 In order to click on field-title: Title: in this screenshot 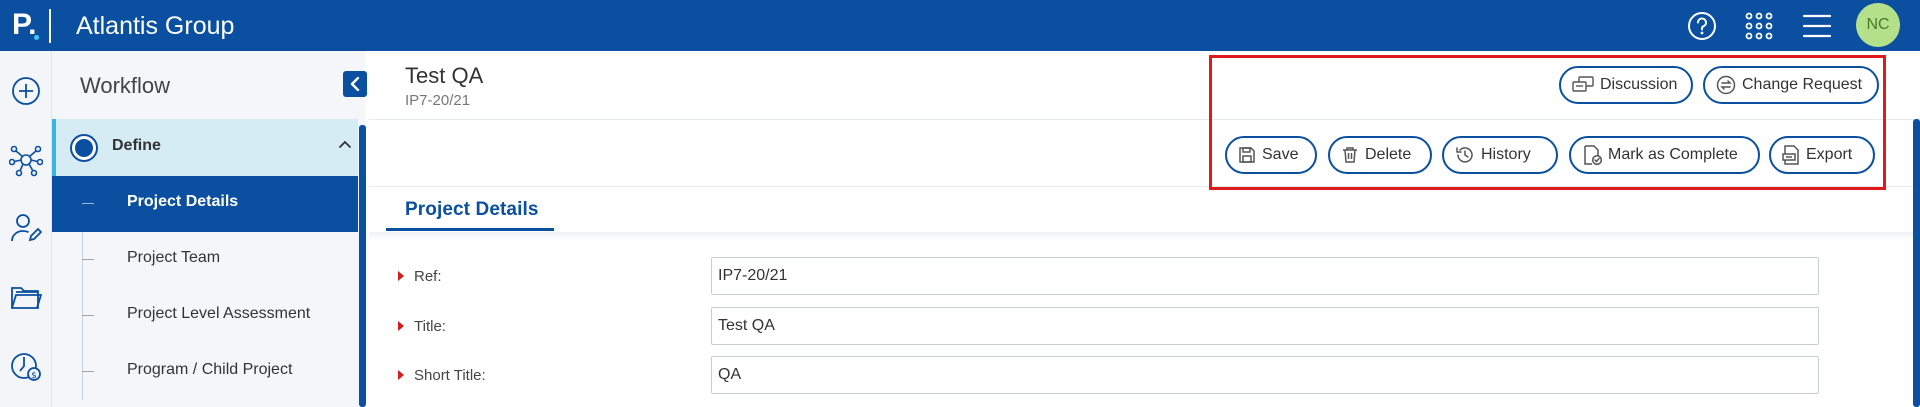, I will do `click(1141, 327)`.